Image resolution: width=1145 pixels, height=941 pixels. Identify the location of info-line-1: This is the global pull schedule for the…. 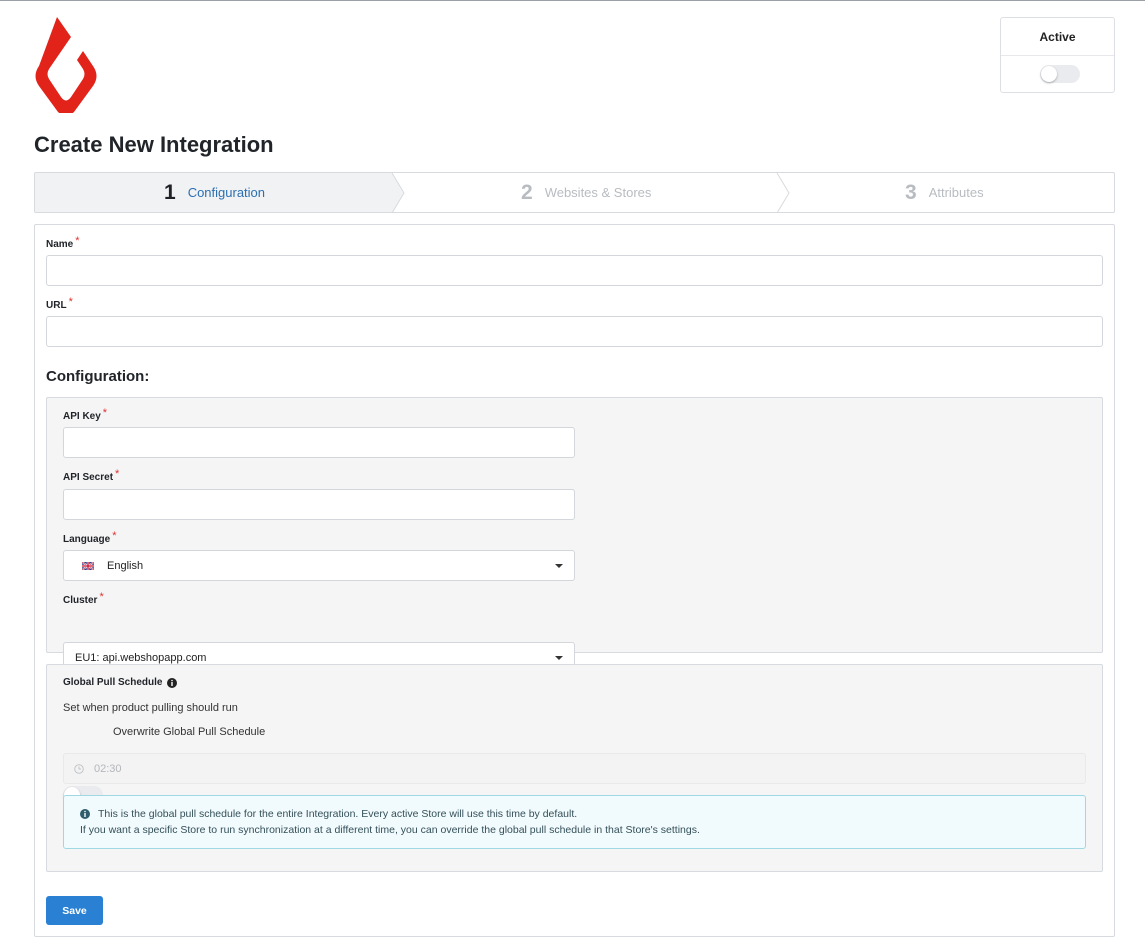
(338, 814).